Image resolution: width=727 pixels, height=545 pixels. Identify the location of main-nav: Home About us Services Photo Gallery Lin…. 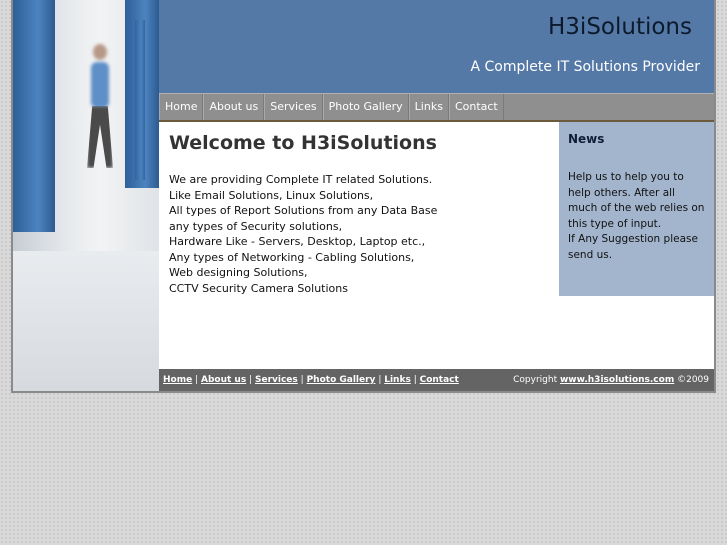
(436, 107).